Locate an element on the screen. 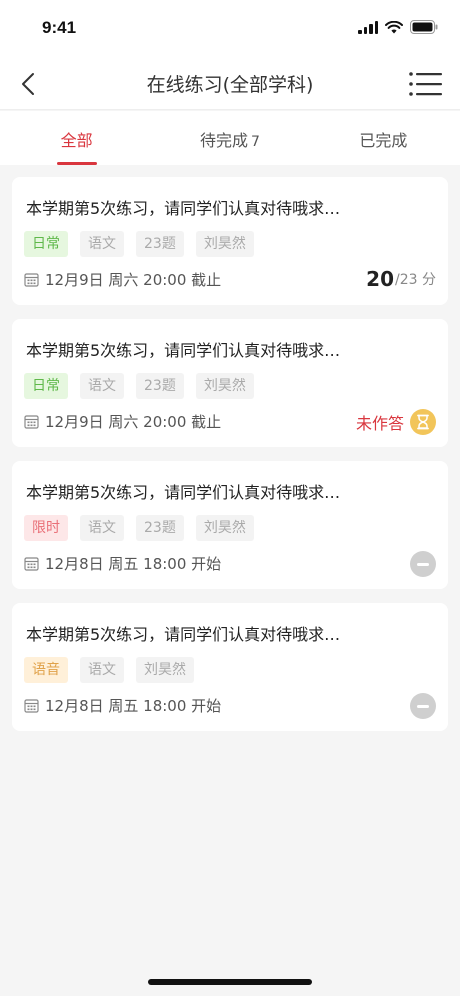 The height and width of the screenshot is (996, 460). menu-button is located at coordinates (426, 84).